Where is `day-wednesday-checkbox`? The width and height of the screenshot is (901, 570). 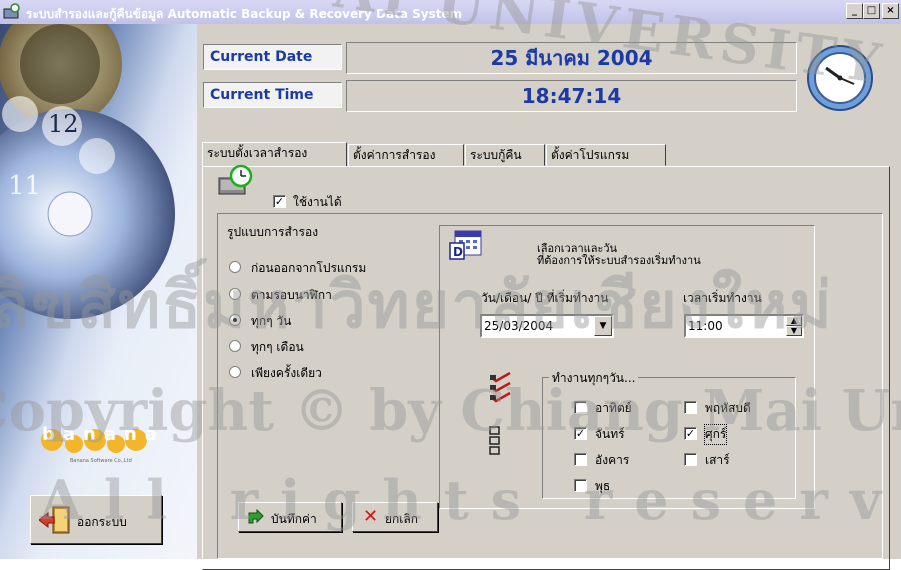 day-wednesday-checkbox is located at coordinates (580, 485).